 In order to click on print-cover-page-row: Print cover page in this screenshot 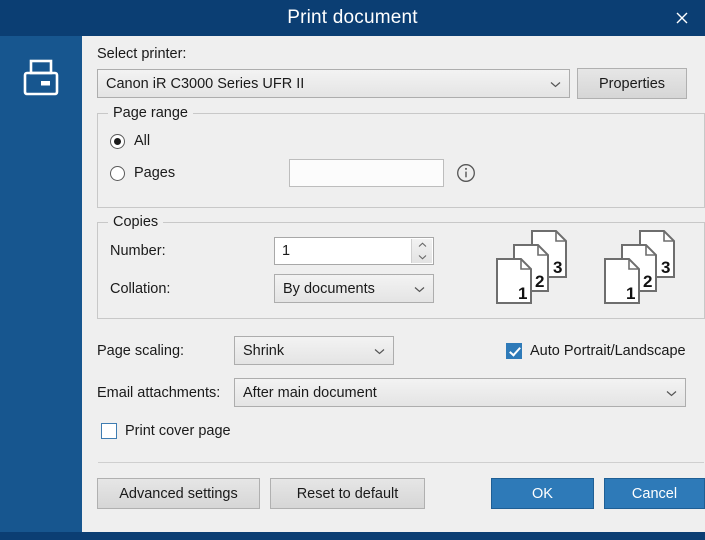, I will do `click(403, 431)`.